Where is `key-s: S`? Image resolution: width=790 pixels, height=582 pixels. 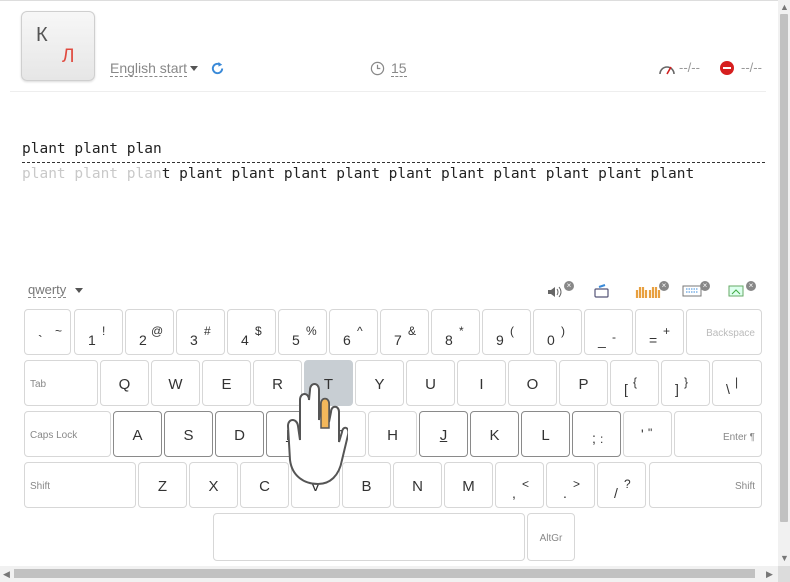
key-s: S is located at coordinates (188, 434).